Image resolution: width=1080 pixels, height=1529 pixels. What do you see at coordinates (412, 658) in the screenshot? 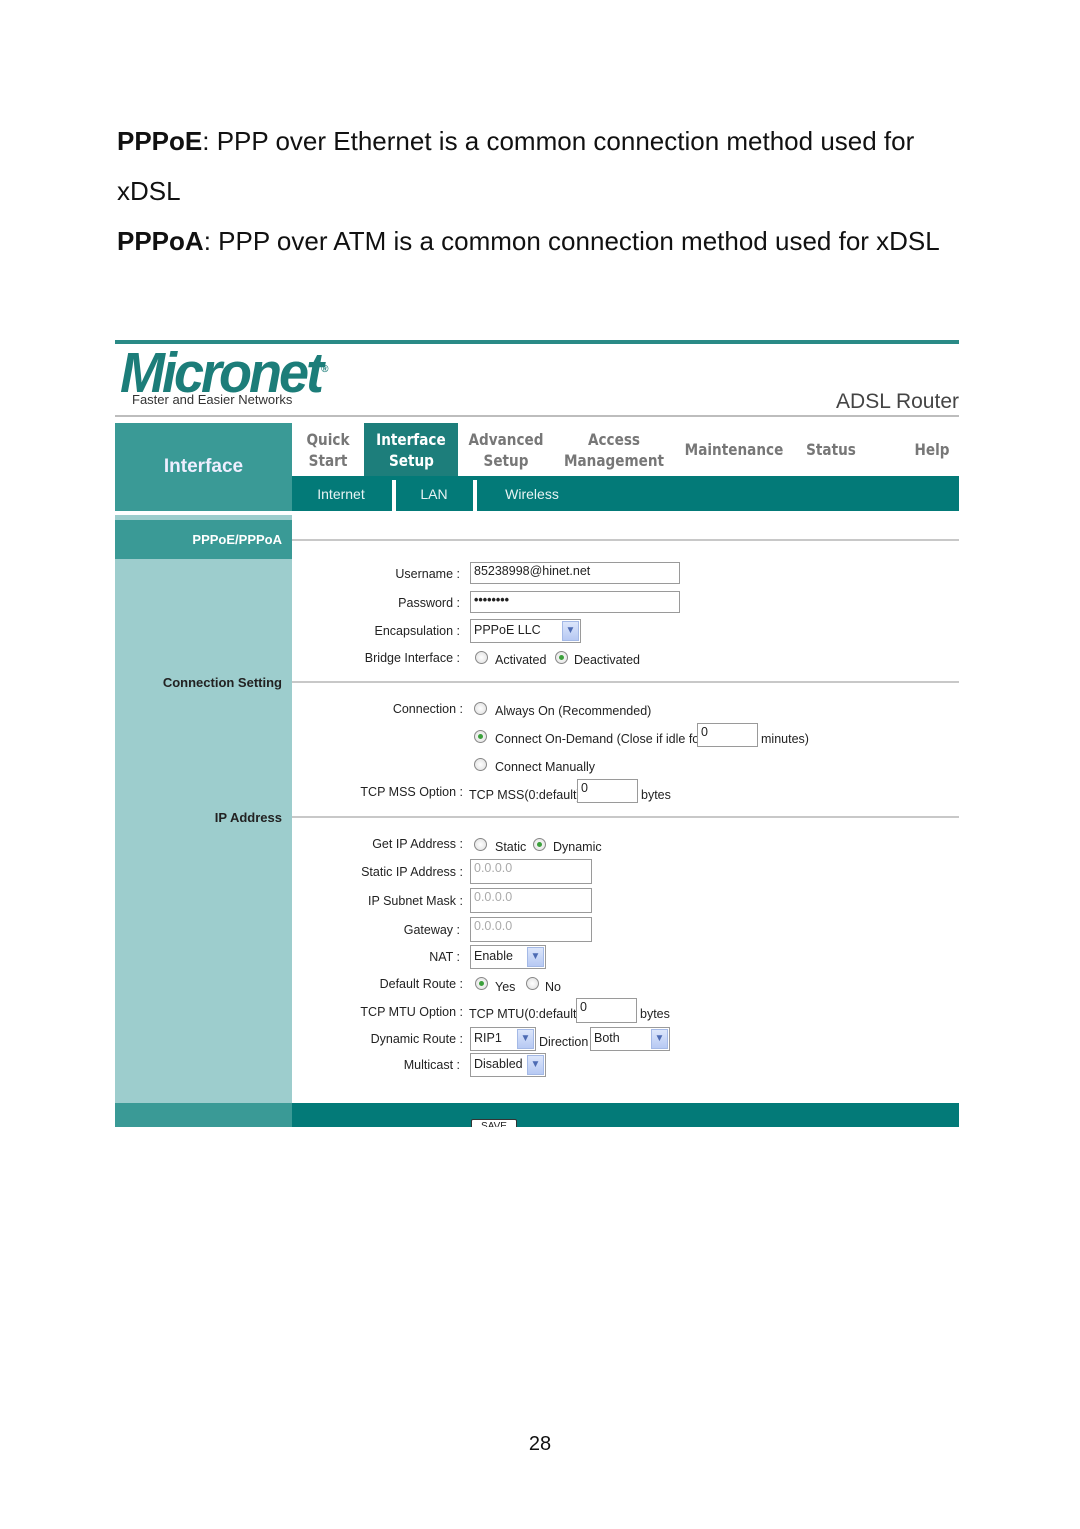
I see `bridge-interface-label: Bridge Interface :` at bounding box center [412, 658].